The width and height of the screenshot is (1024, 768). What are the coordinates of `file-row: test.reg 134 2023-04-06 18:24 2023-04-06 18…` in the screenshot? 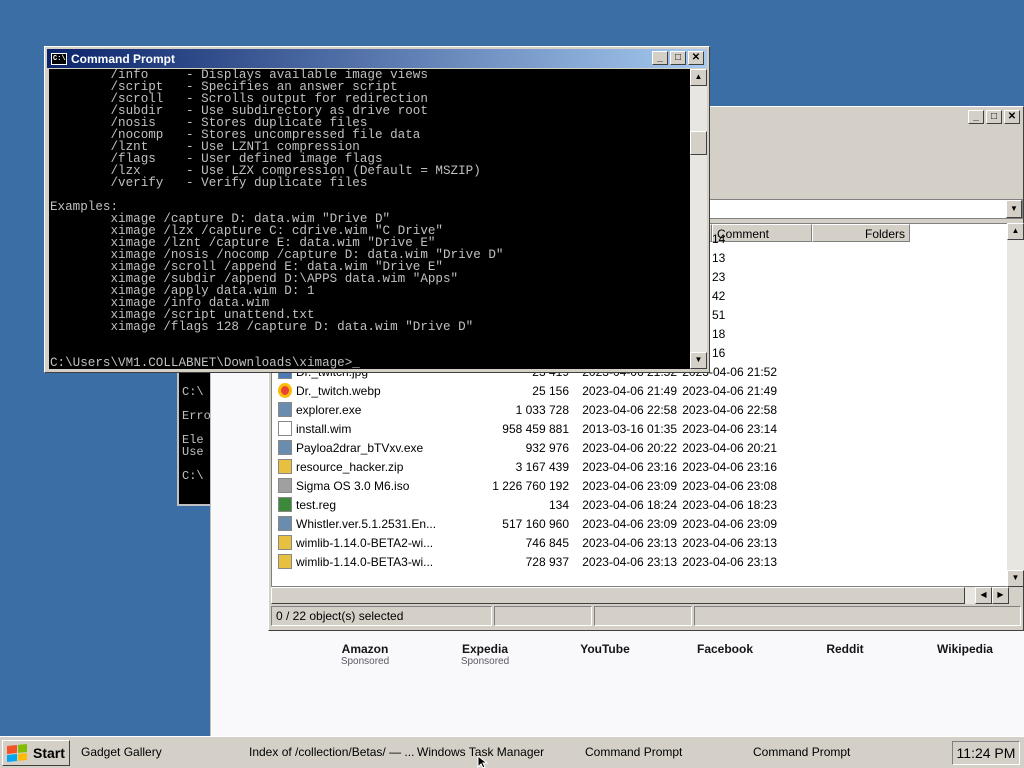 It's located at (524, 504).